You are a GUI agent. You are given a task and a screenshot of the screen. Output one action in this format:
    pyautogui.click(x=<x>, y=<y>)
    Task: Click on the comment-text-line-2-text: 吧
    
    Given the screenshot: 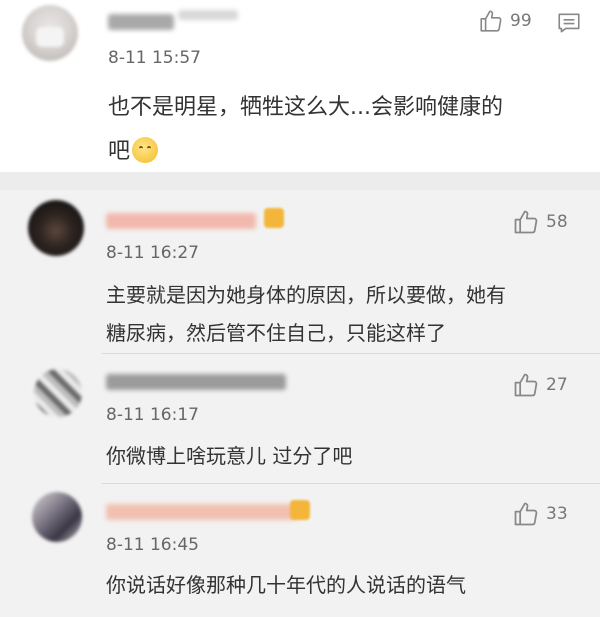 What is the action you would take?
    pyautogui.click(x=119, y=151)
    